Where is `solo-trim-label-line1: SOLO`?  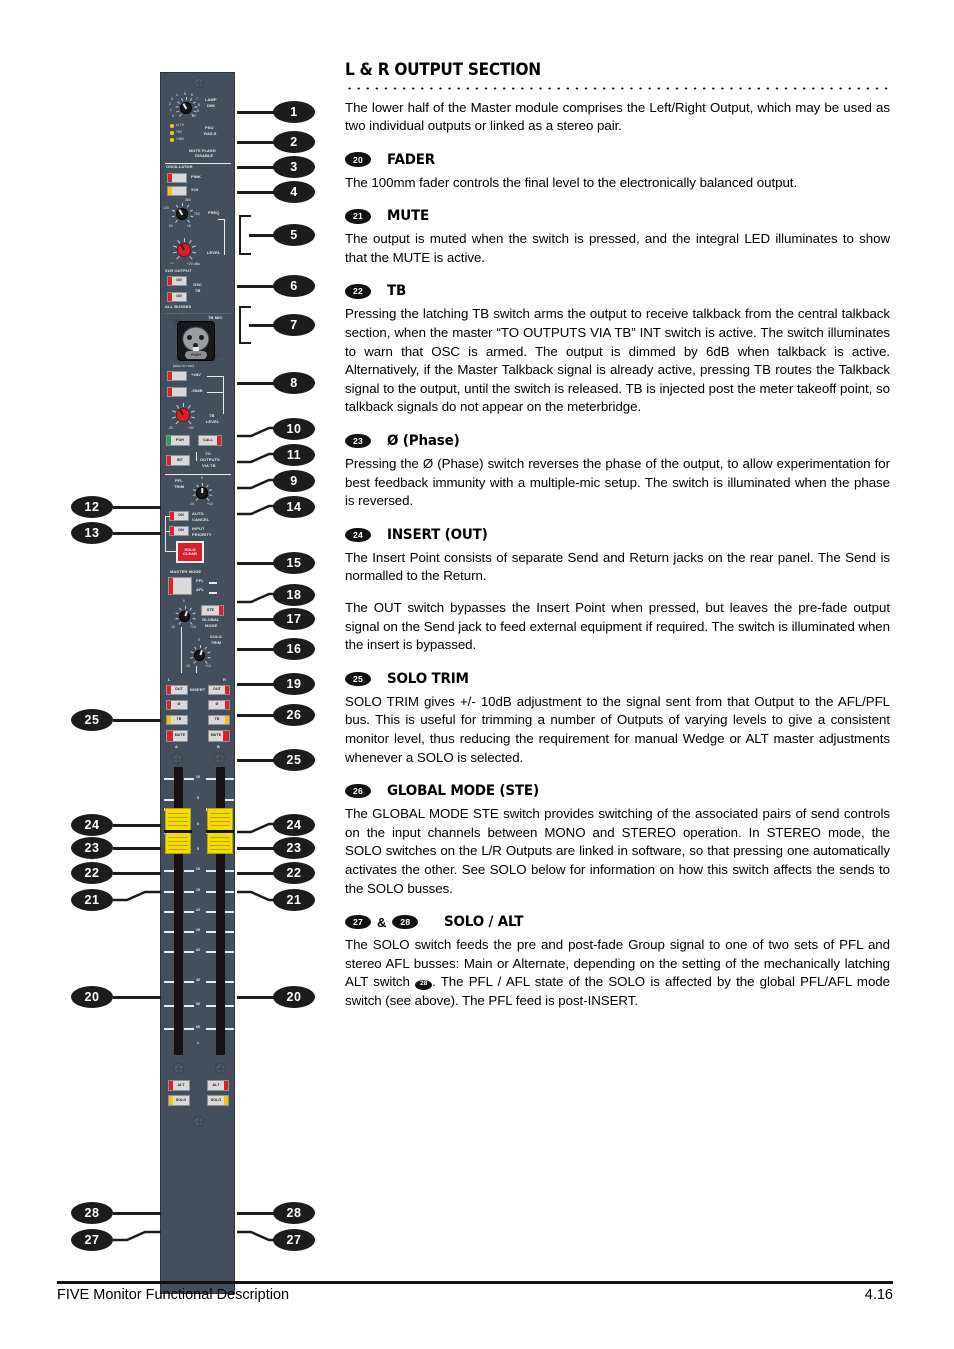 solo-trim-label-line1: SOLO is located at coordinates (216, 636).